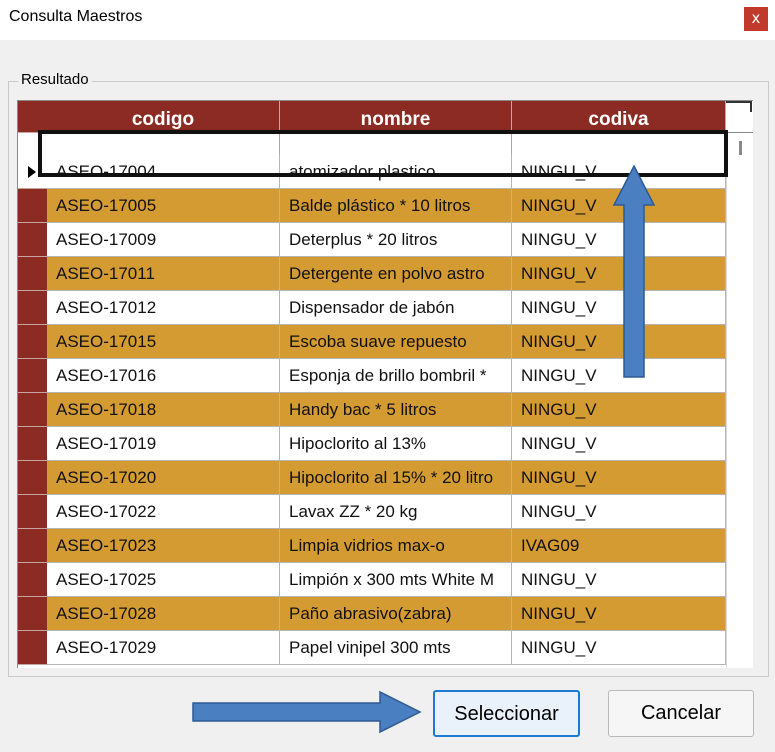 This screenshot has height=752, width=775. What do you see at coordinates (506, 713) in the screenshot?
I see `select-button: Seleccionar` at bounding box center [506, 713].